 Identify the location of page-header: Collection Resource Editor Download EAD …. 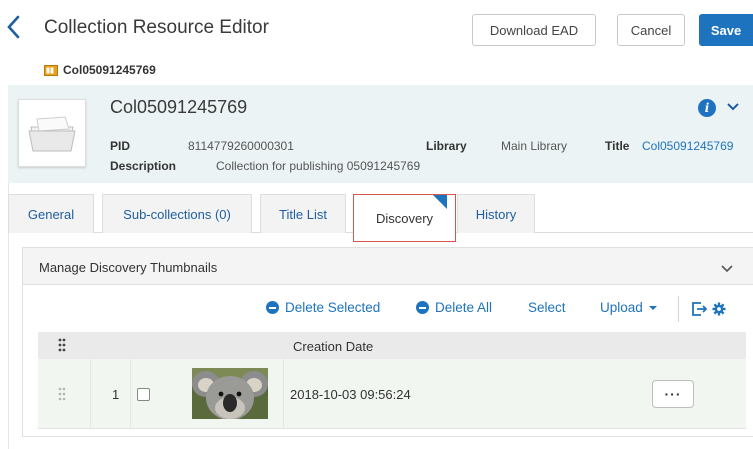
(376, 28).